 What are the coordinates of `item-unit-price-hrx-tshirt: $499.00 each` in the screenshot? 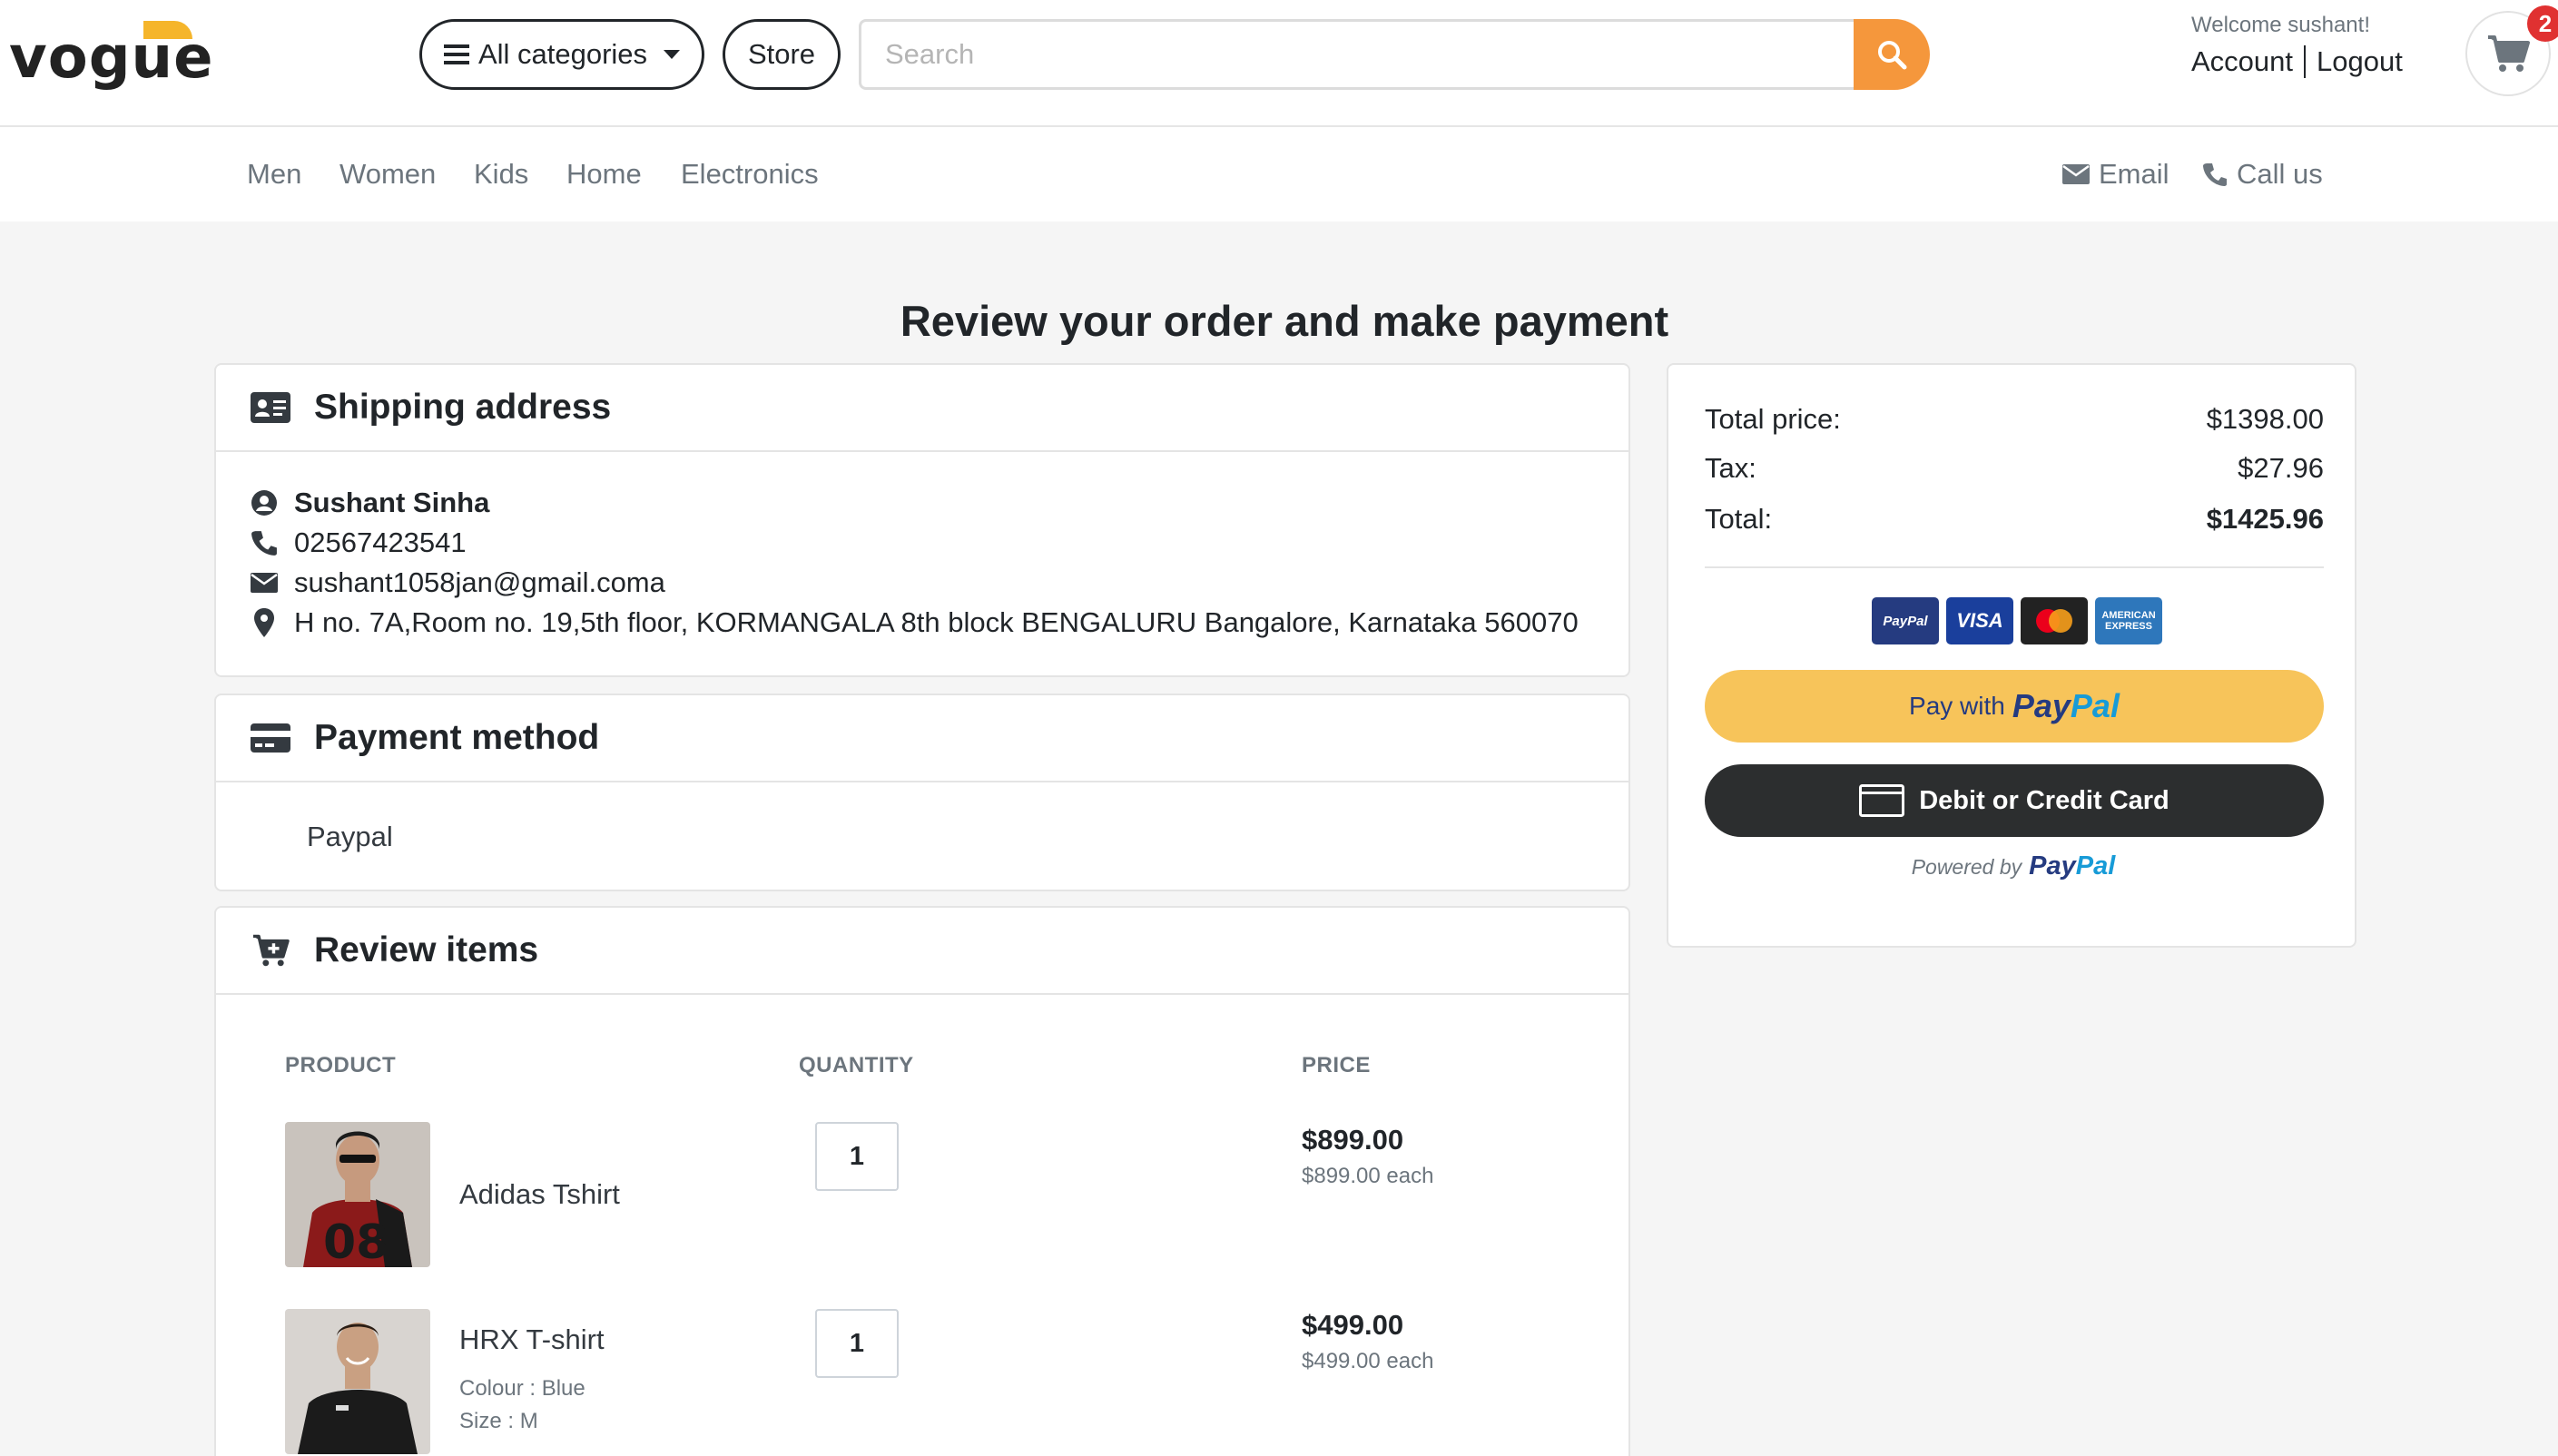 It's located at (1368, 1361).